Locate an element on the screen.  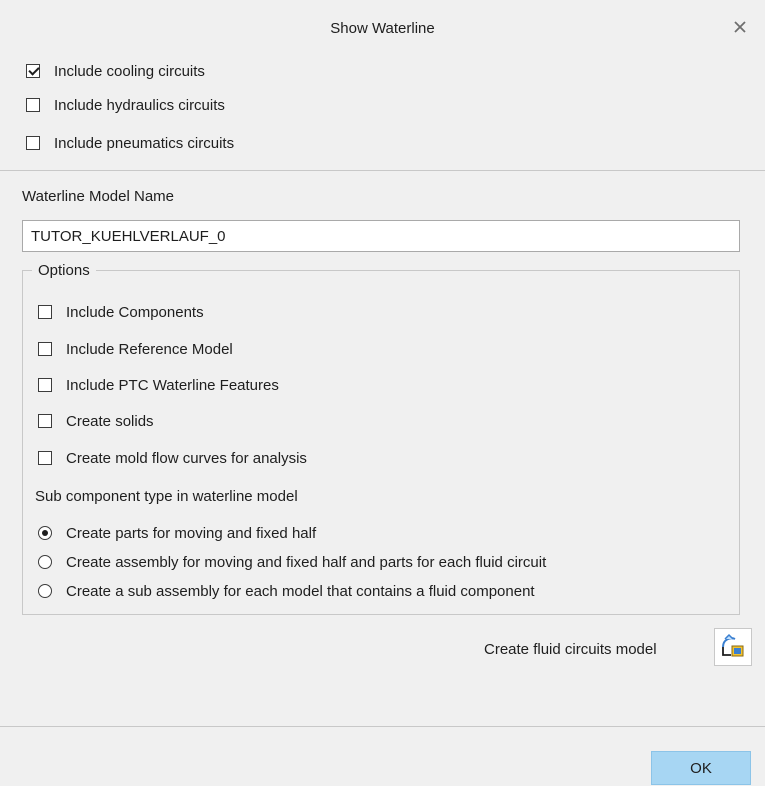
checkbox-label: Include PTC Waterline Features is located at coordinates (172, 385).